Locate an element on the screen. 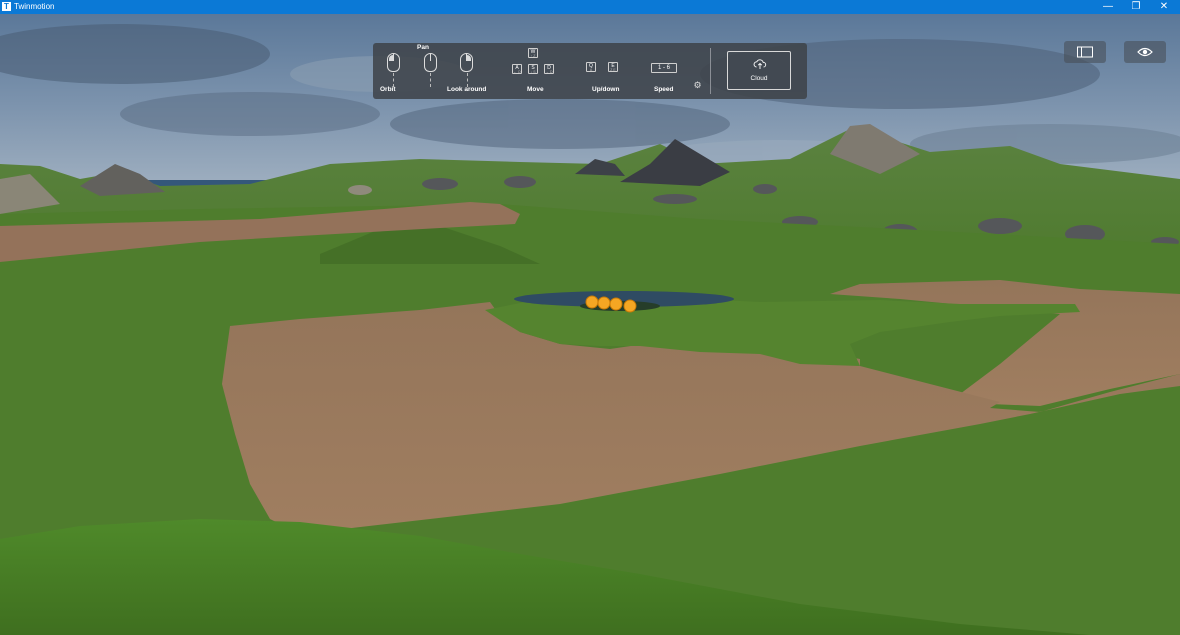 The height and width of the screenshot is (635, 1180). eye-icon is located at coordinates (1145, 52).